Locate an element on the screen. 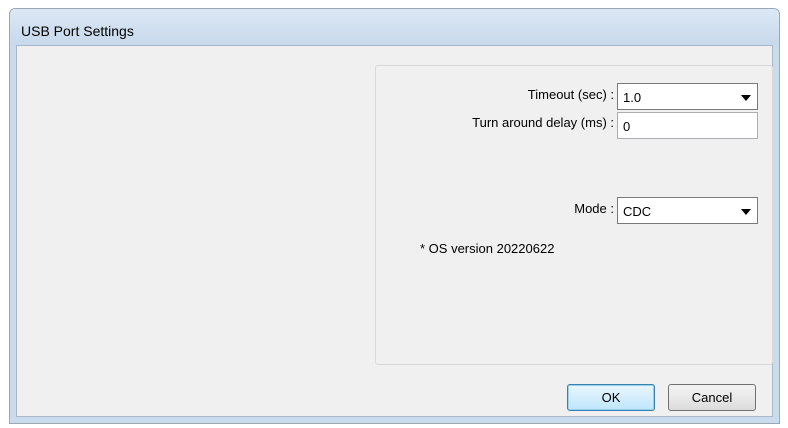 The height and width of the screenshot is (428, 788). timeout-dropdown: 1.0 is located at coordinates (687, 96).